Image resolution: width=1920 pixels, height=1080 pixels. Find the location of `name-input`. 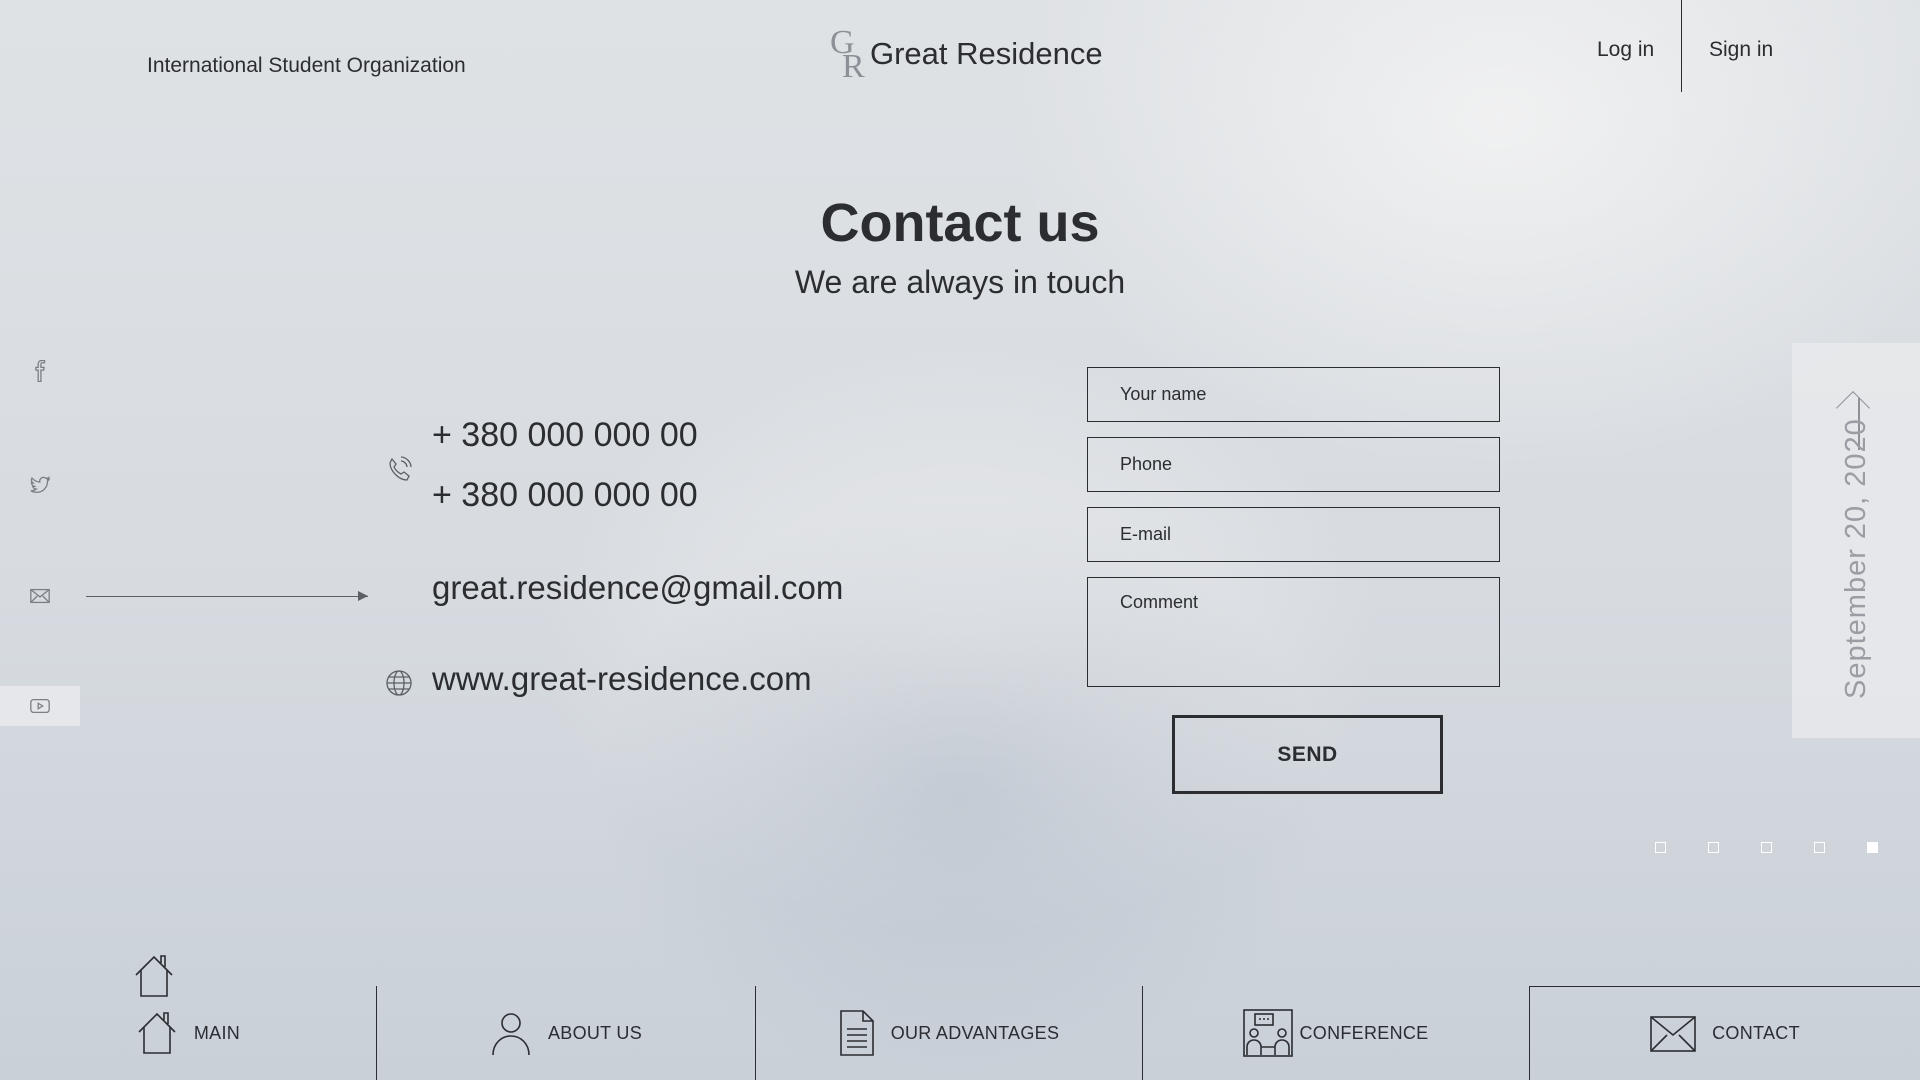

name-input is located at coordinates (1293, 394).